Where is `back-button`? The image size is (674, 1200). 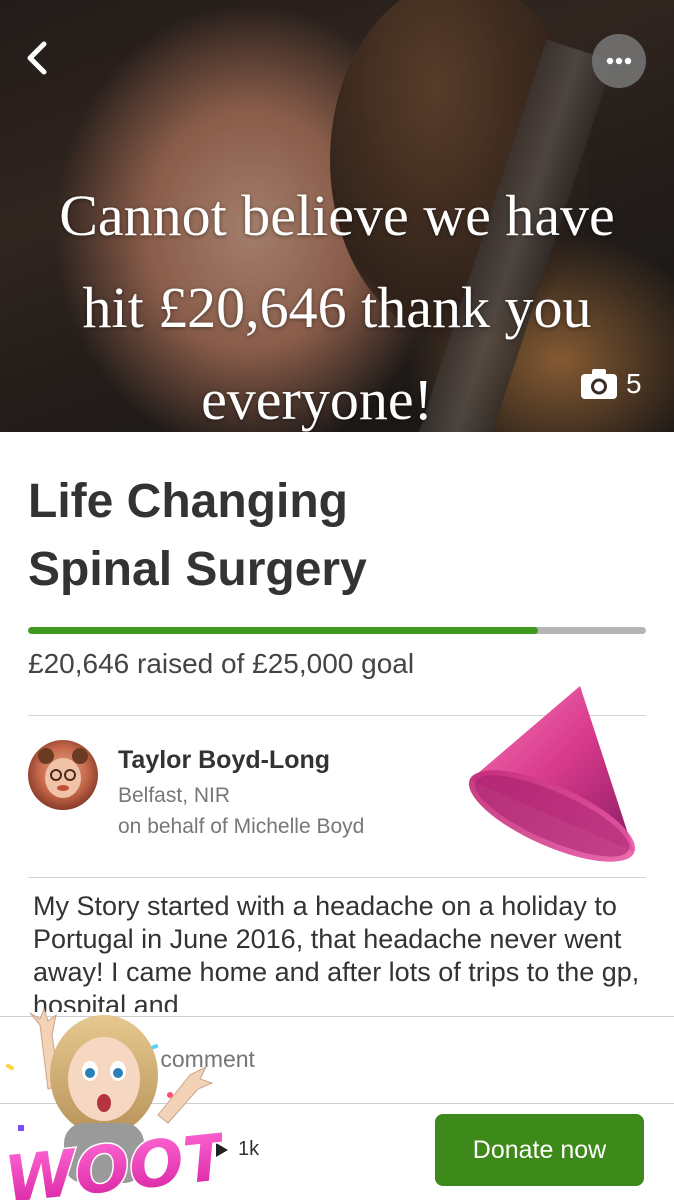
back-button is located at coordinates (38, 58).